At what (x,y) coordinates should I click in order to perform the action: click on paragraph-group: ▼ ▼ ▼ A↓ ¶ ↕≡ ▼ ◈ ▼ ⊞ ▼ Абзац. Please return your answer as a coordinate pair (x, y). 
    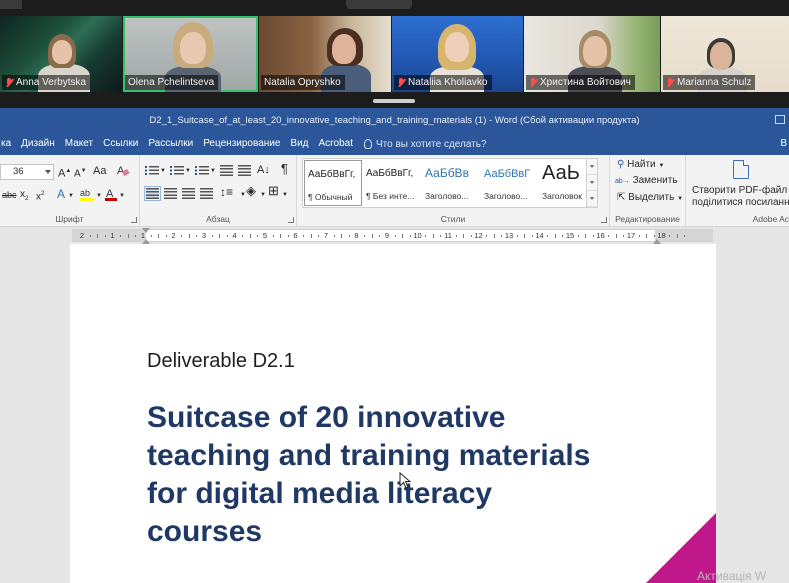
    Looking at the image, I should click on (218, 191).